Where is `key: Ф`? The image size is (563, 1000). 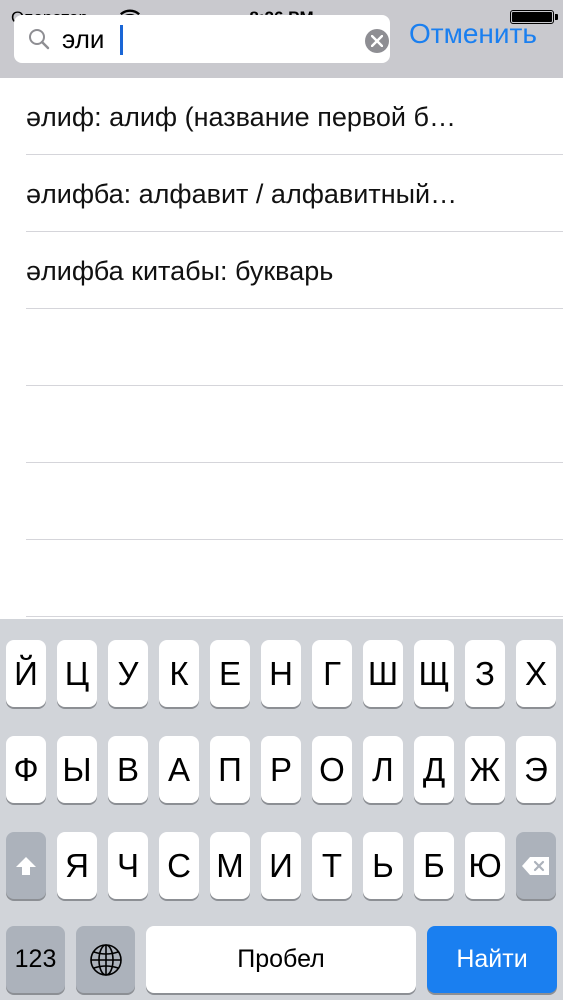 key: Ф is located at coordinates (26, 769).